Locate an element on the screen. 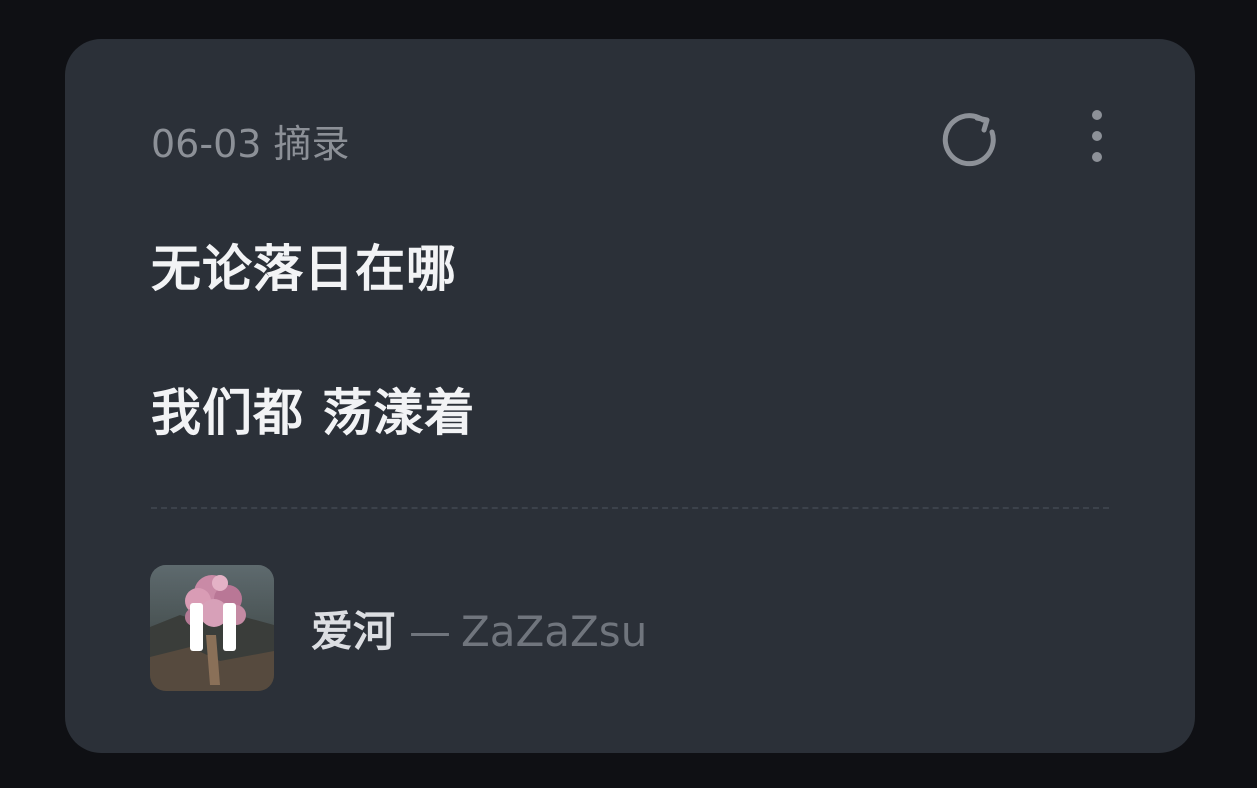 The width and height of the screenshot is (1257, 788). more-vertical-icon is located at coordinates (1097, 136).